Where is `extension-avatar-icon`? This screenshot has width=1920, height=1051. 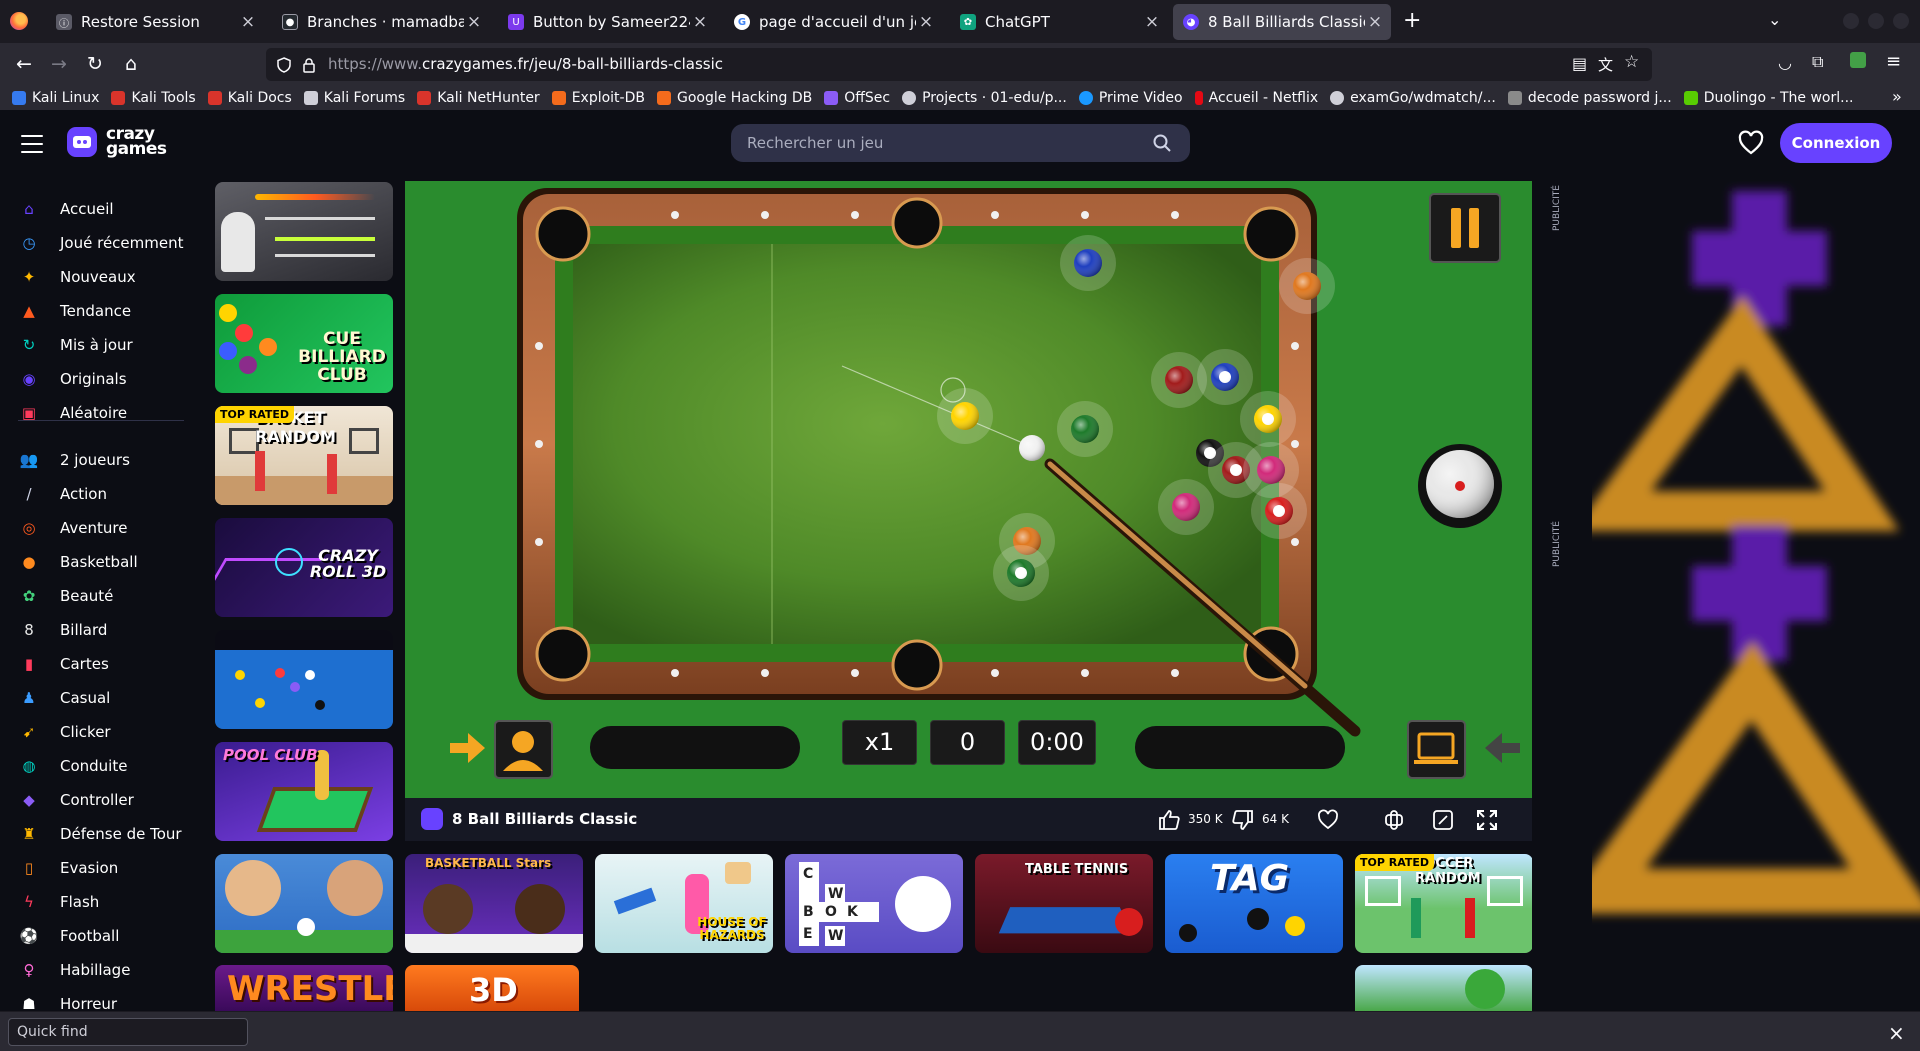
extension-avatar-icon is located at coordinates (1858, 60).